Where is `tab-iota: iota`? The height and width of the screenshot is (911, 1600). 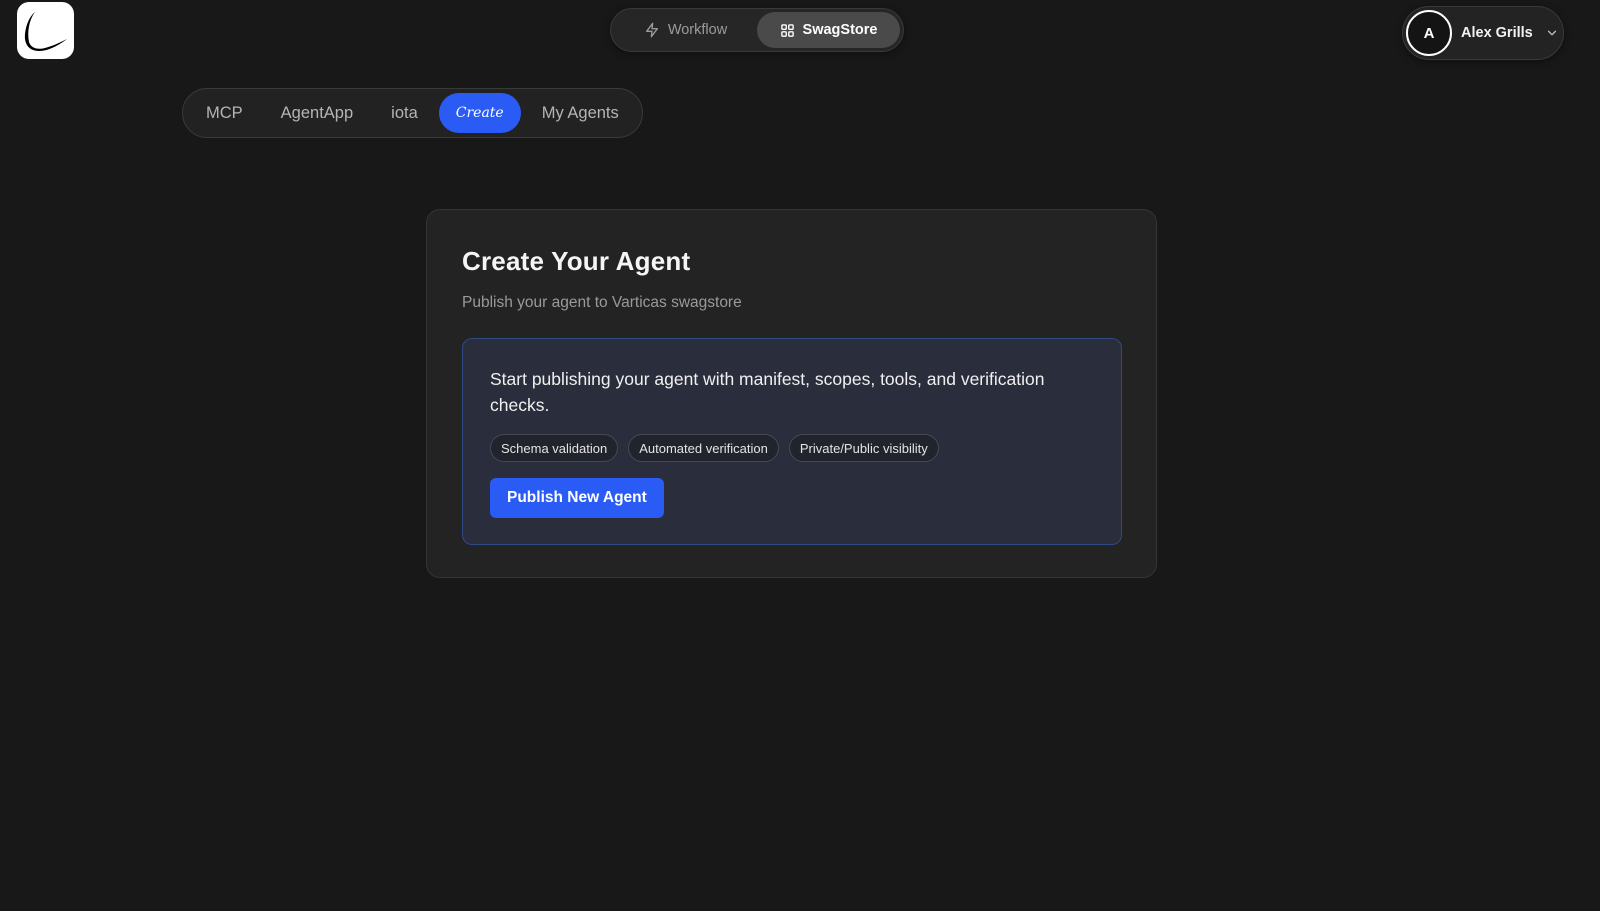 tab-iota: iota is located at coordinates (404, 113).